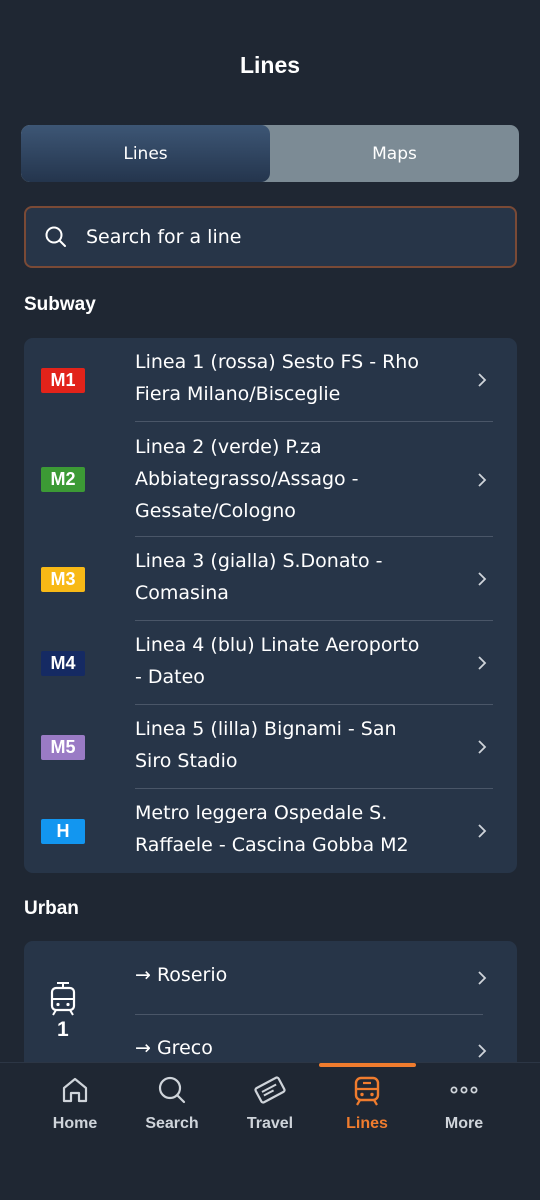  I want to click on search-input, so click(276, 237).